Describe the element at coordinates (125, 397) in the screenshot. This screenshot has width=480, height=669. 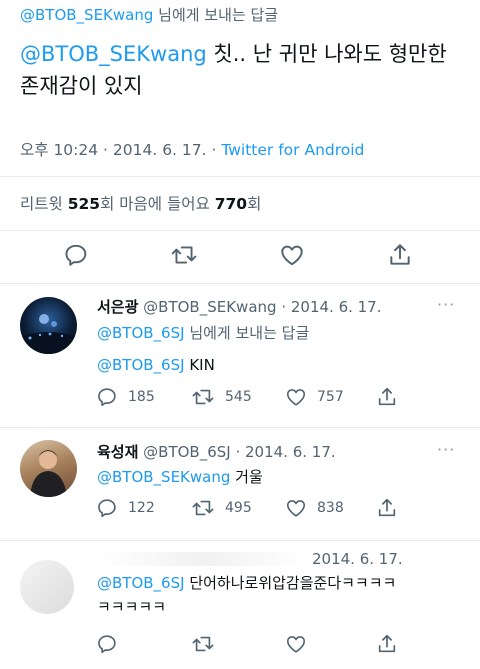
I see `reply-button: 185` at that location.